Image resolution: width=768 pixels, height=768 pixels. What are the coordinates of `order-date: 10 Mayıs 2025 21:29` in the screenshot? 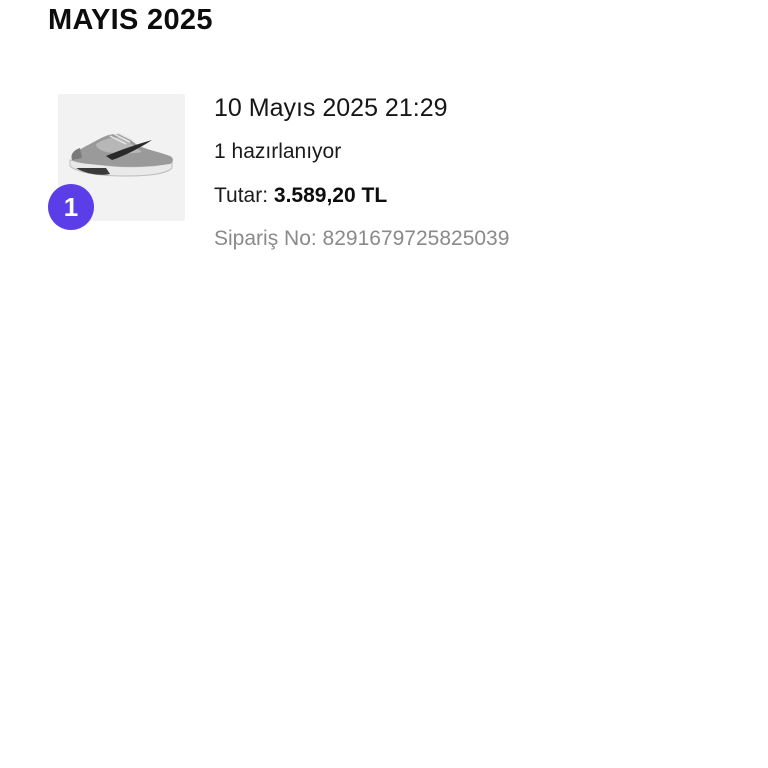 It's located at (331, 108).